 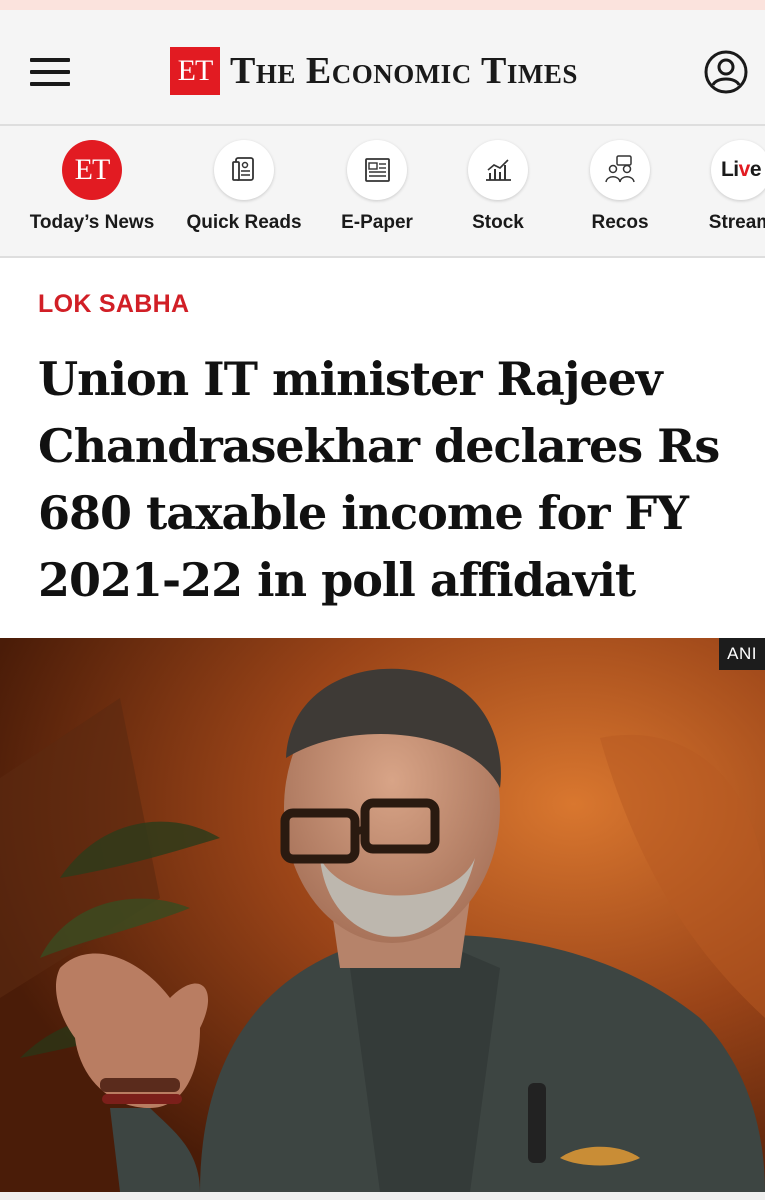 I want to click on menu-icon, so click(x=50, y=72).